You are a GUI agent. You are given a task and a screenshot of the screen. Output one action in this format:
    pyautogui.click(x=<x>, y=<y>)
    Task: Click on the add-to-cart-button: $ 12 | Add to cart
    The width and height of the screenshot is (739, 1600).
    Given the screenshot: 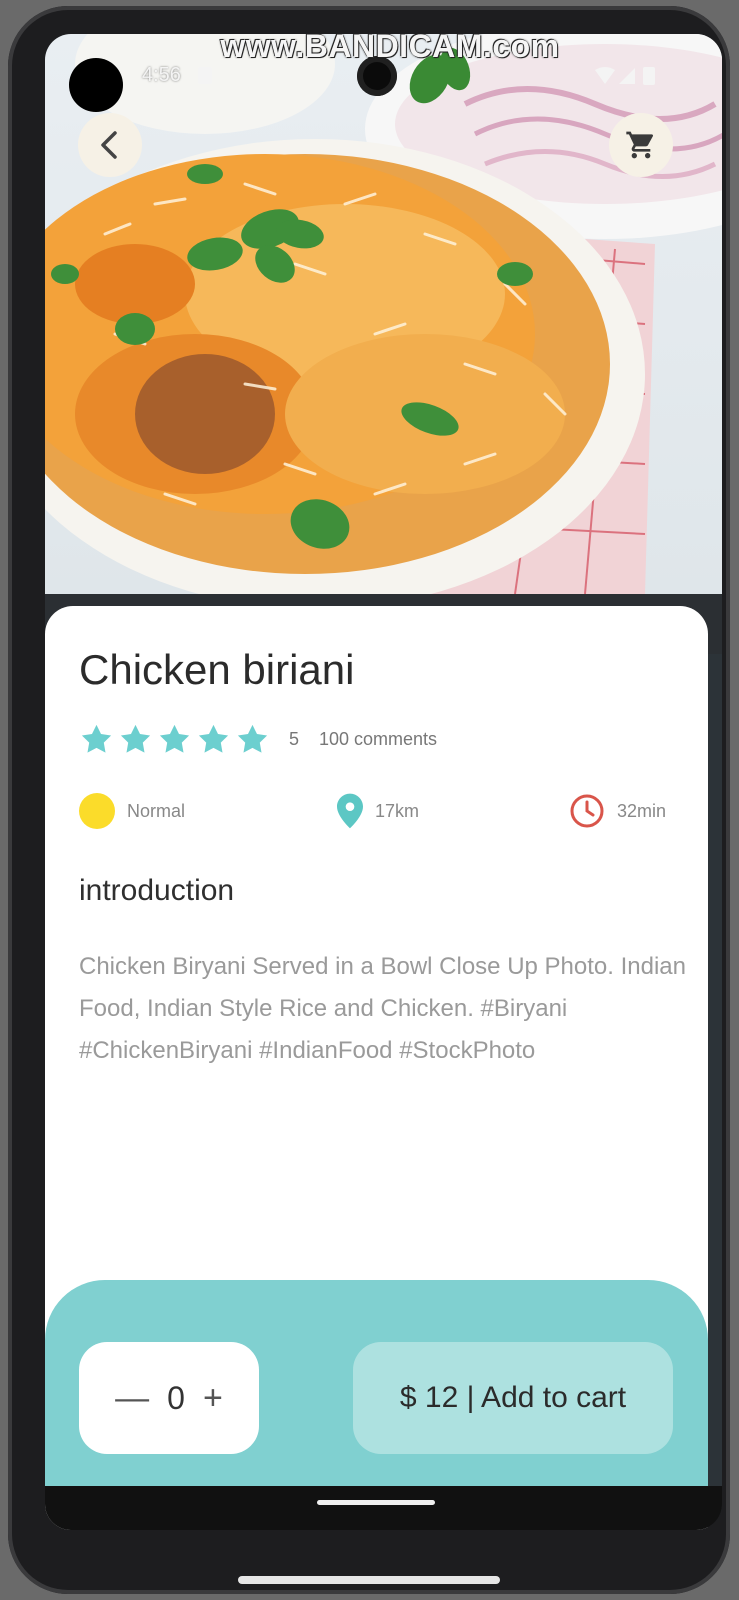 What is the action you would take?
    pyautogui.click(x=513, y=1398)
    